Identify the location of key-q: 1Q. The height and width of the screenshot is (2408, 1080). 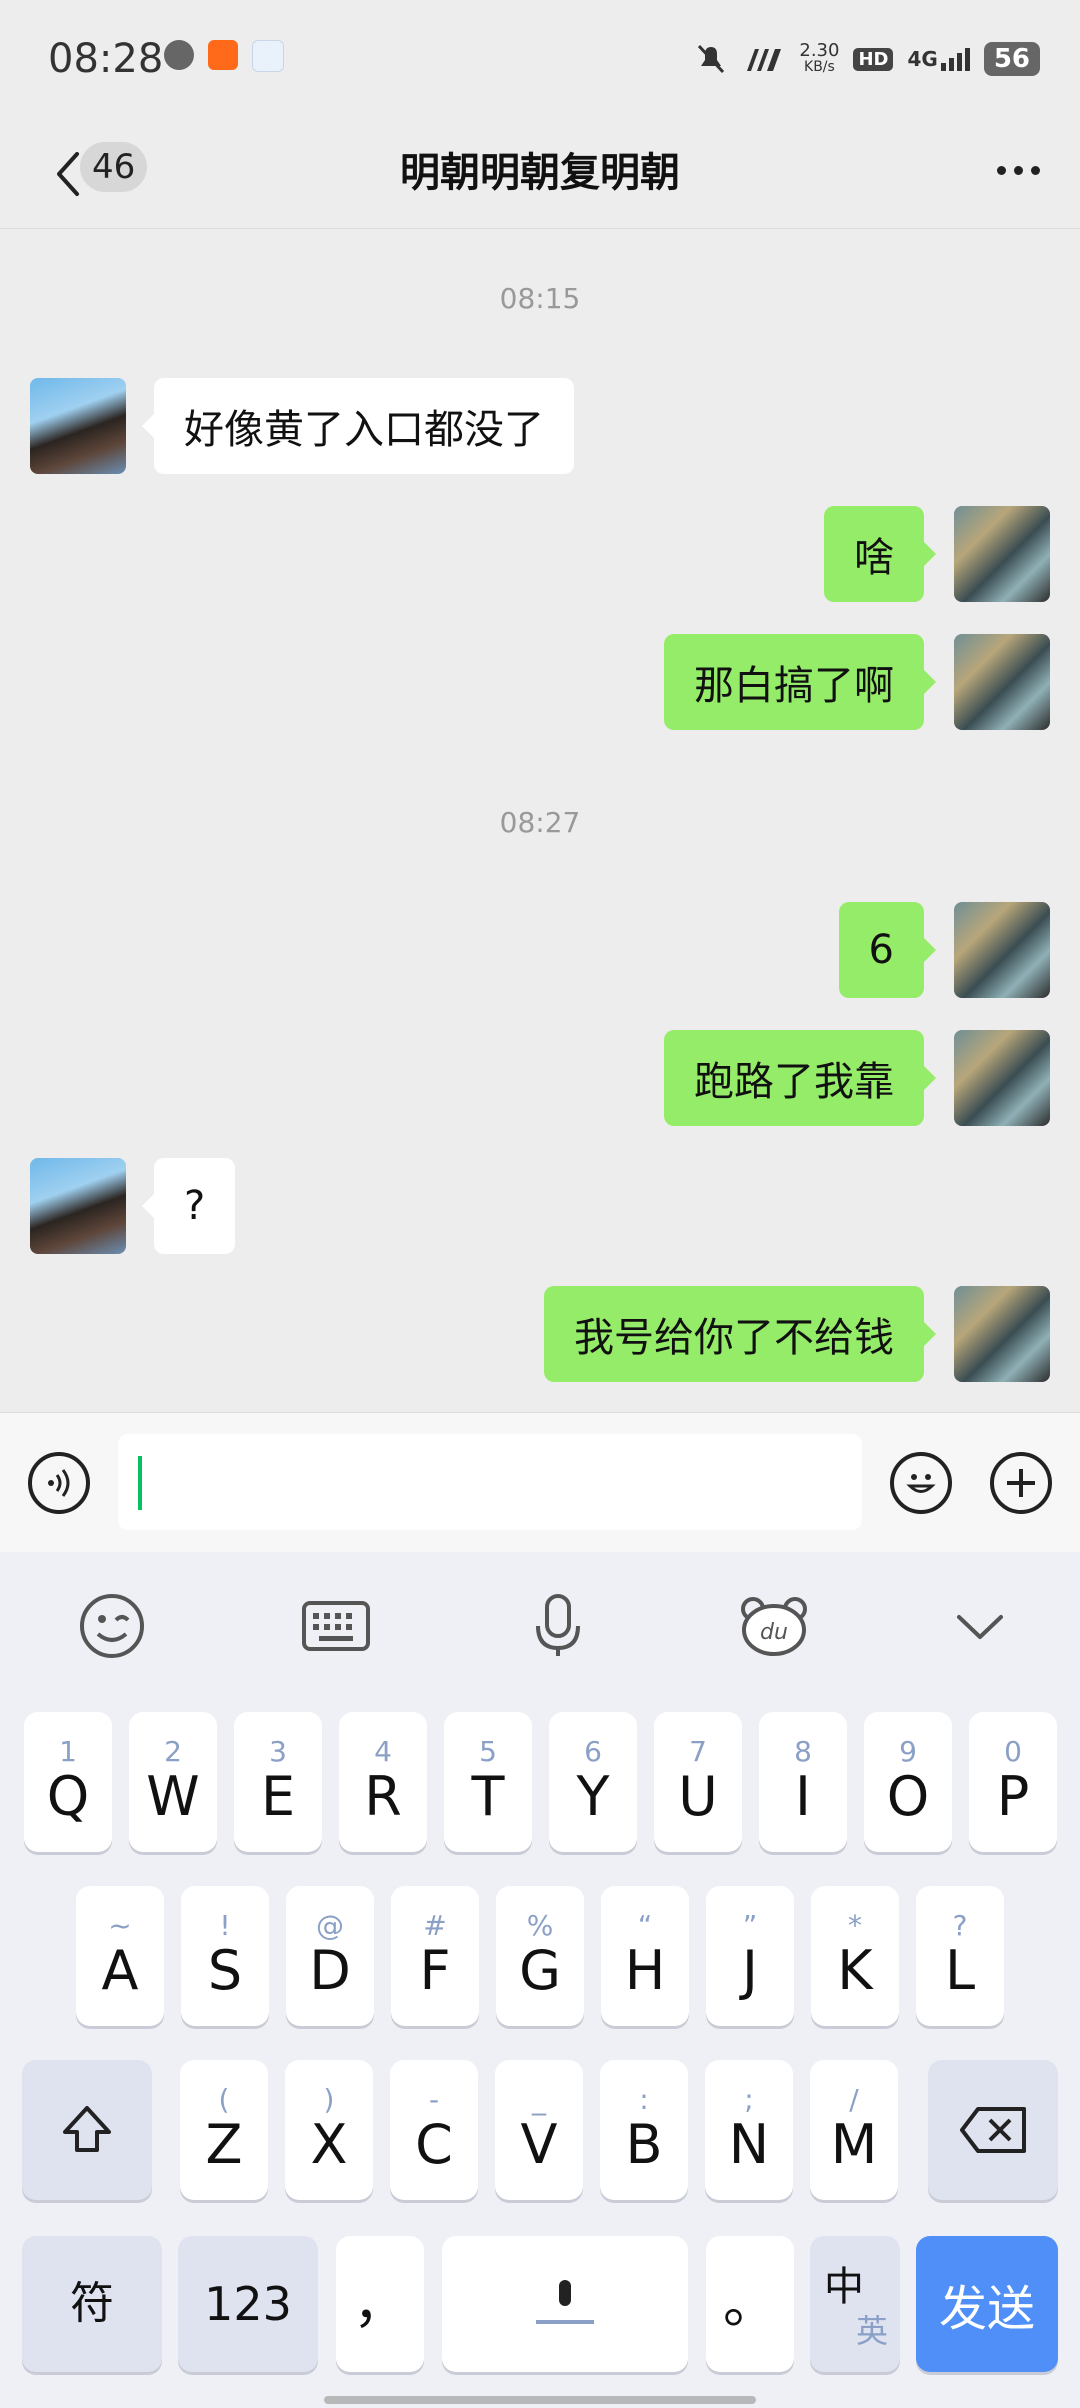
(68, 1782).